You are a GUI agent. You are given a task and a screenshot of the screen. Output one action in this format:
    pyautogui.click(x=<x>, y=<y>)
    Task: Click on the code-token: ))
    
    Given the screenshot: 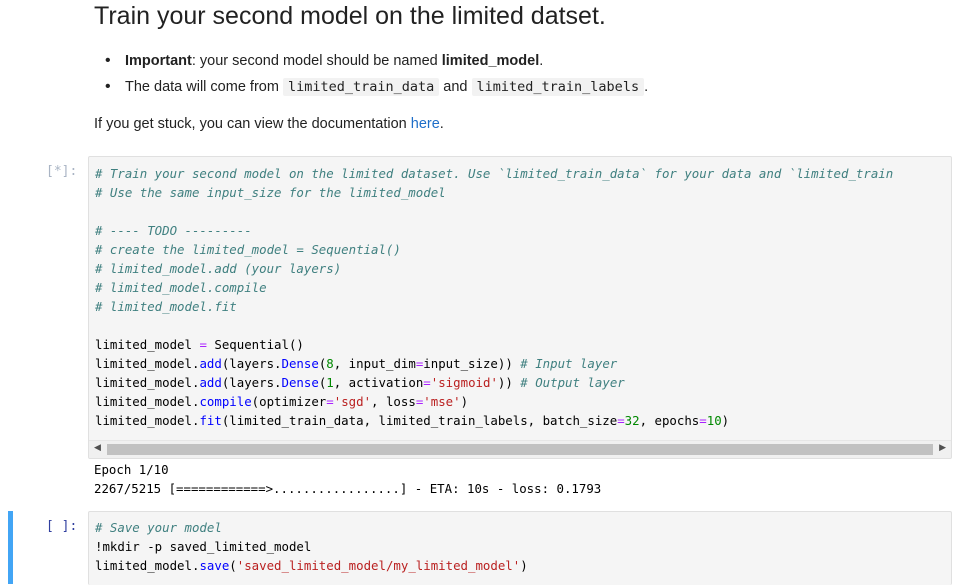 What is the action you would take?
    pyautogui.click(x=509, y=382)
    